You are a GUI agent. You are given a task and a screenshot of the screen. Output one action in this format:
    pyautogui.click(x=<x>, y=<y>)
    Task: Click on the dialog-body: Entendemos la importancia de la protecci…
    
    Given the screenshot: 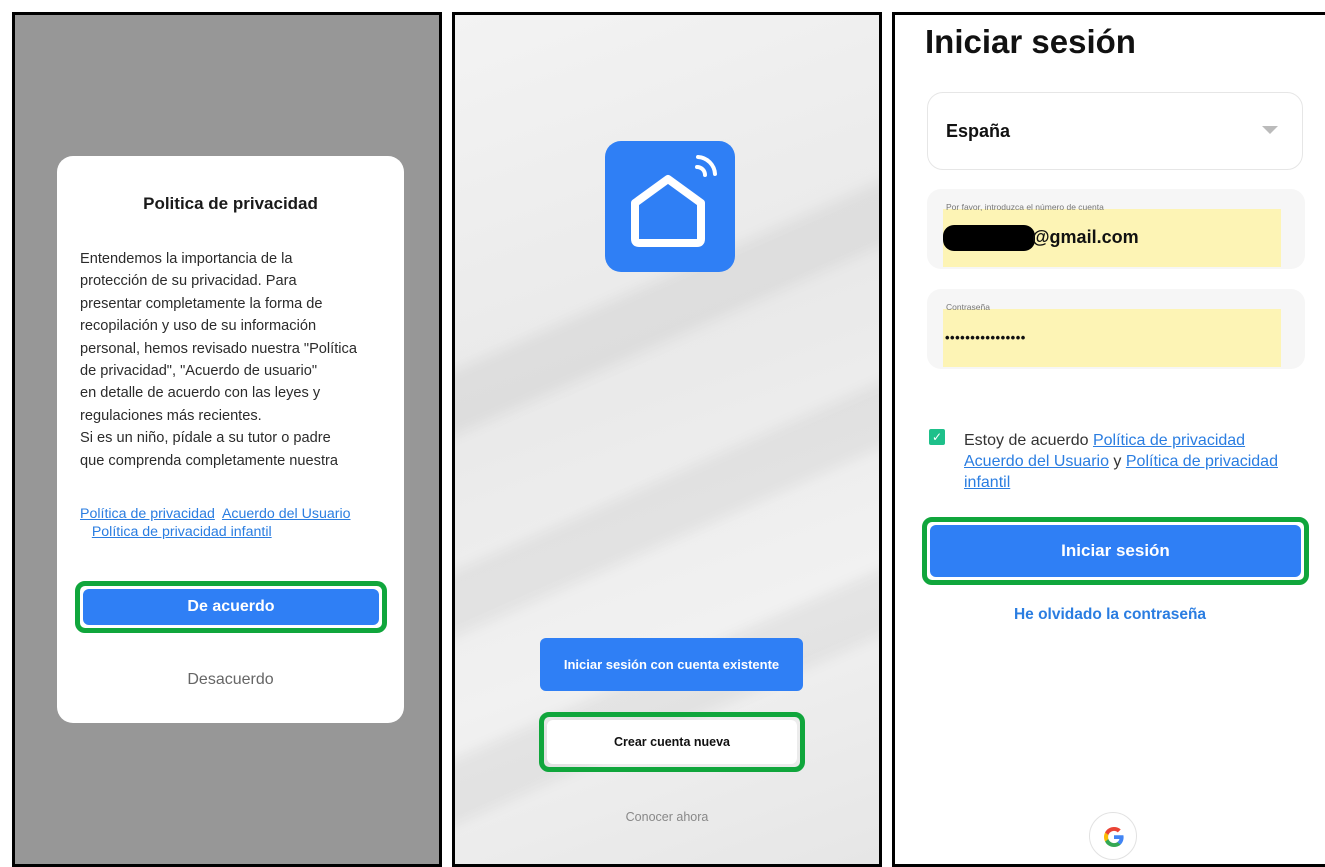 What is the action you would take?
    pyautogui.click(x=218, y=360)
    